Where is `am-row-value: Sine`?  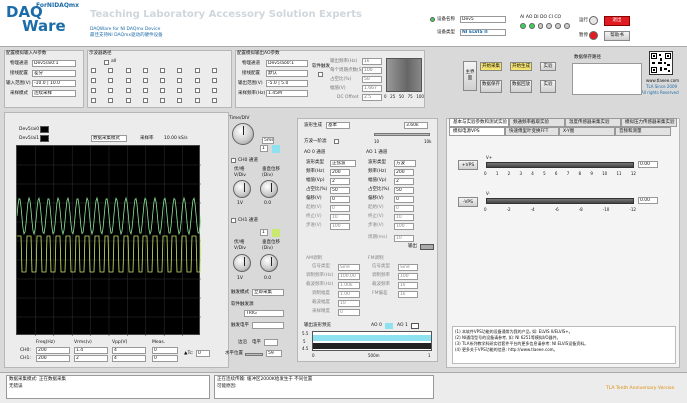
am-row-value: Sine is located at coordinates (349, 267).